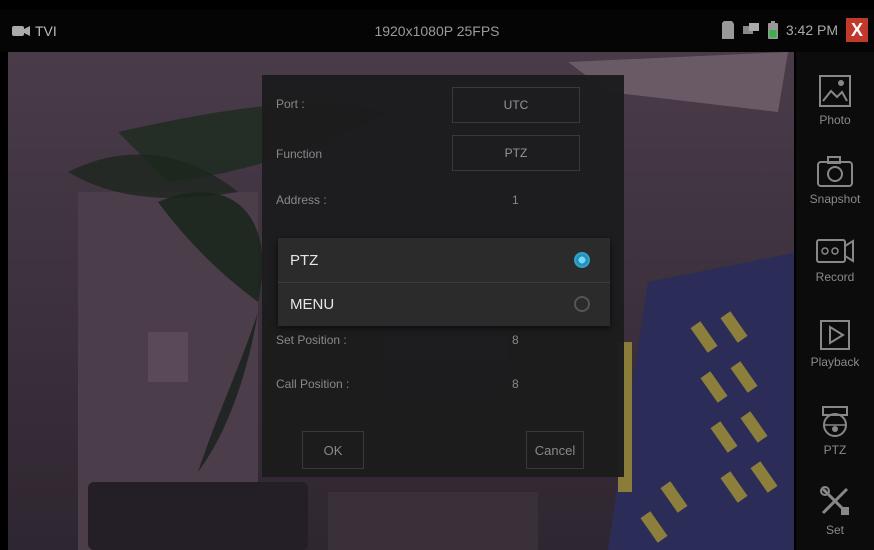 The height and width of the screenshot is (550, 874). I want to click on sidebar-item-set: Set, so click(835, 510).